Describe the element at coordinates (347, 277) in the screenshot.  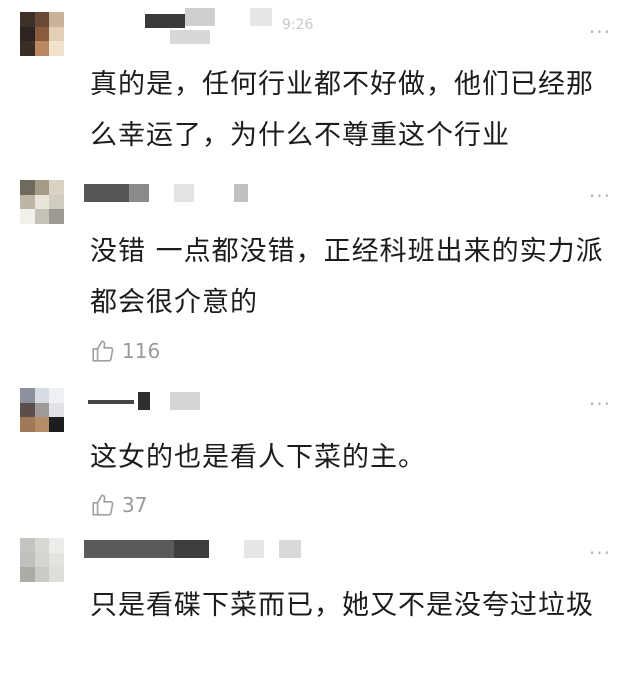
I see `comment-text: 没错 一点都没错，正经科班出来的实力派都会很介意的` at that location.